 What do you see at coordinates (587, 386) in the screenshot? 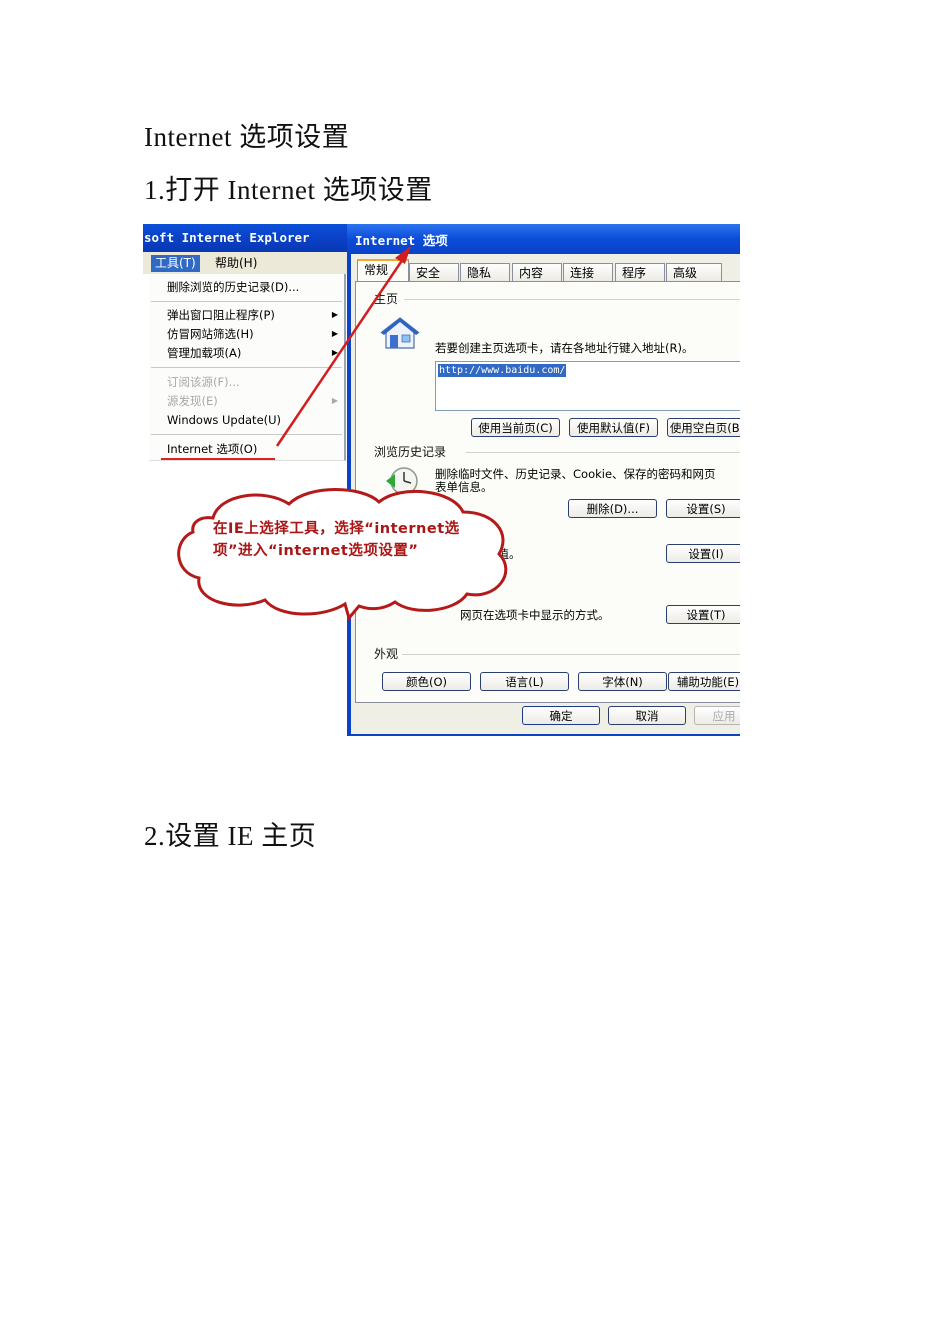
I see `home-page-url-field: http://www.baidu.com/` at bounding box center [587, 386].